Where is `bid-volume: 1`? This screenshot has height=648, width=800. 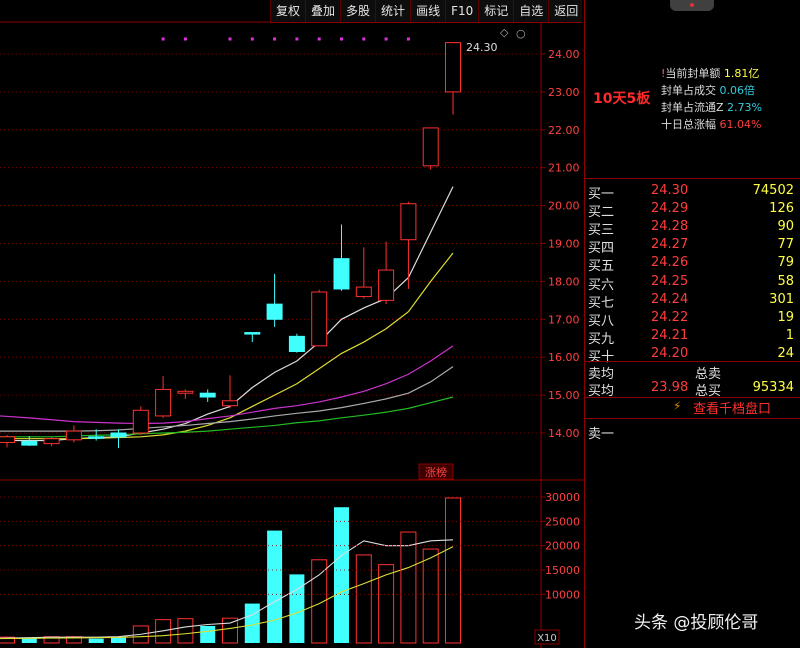 bid-volume: 1 is located at coordinates (789, 335).